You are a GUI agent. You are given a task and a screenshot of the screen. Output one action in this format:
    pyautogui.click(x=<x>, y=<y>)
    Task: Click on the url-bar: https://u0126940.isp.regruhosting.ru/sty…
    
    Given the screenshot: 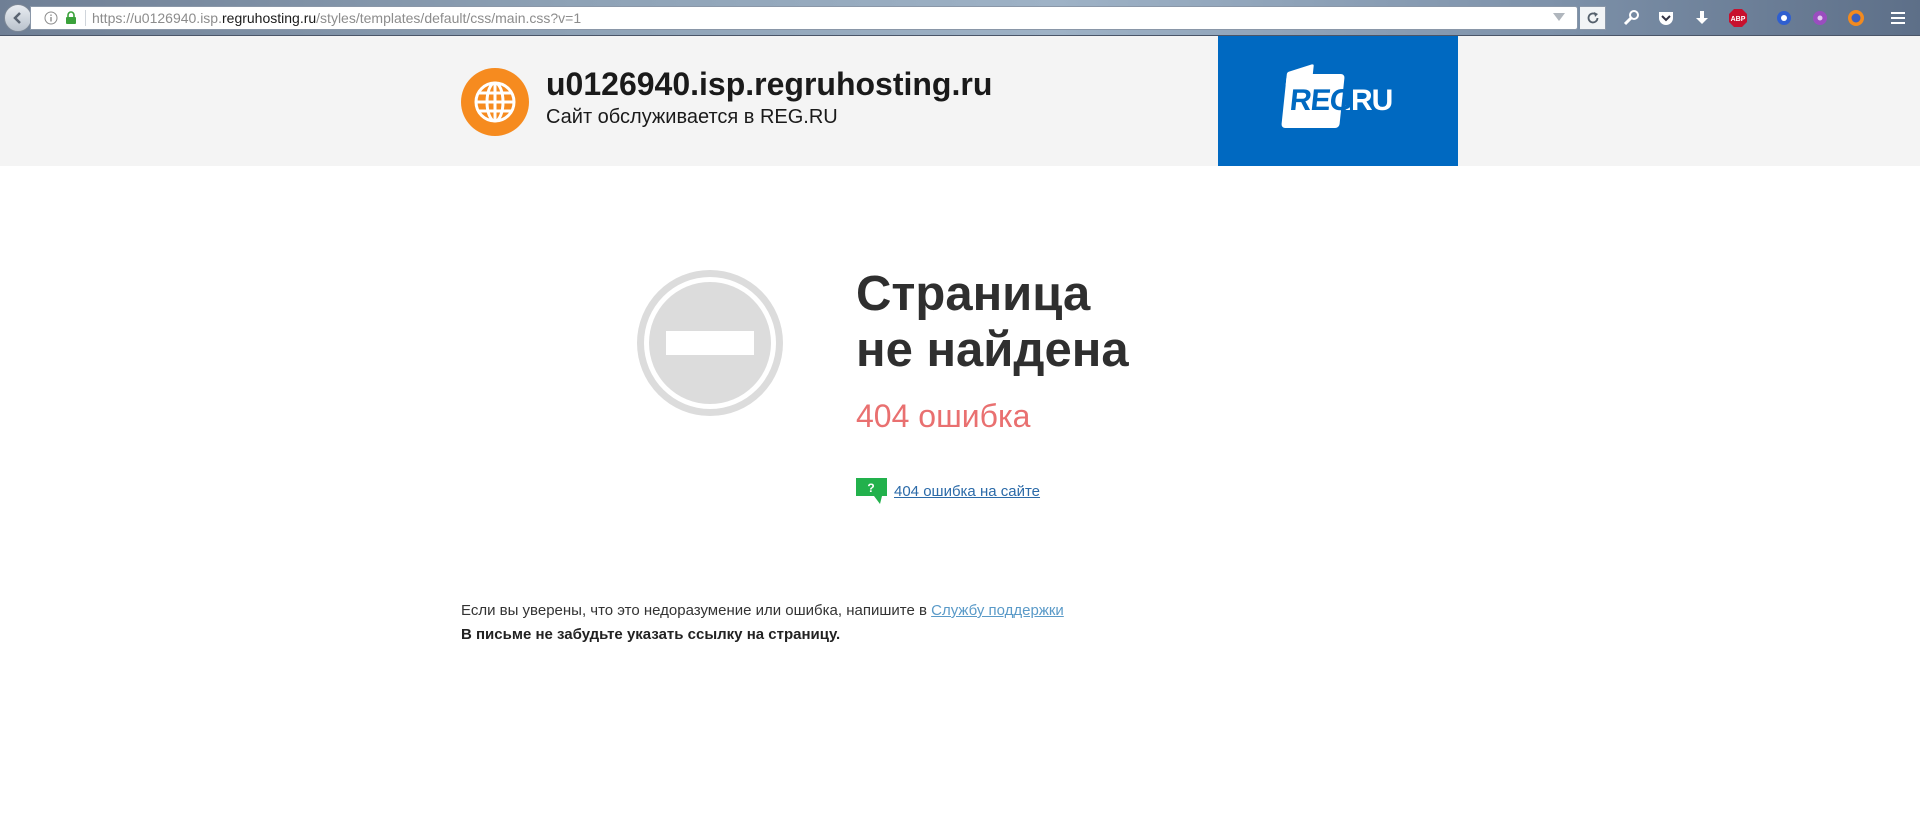 What is the action you would take?
    pyautogui.click(x=804, y=18)
    